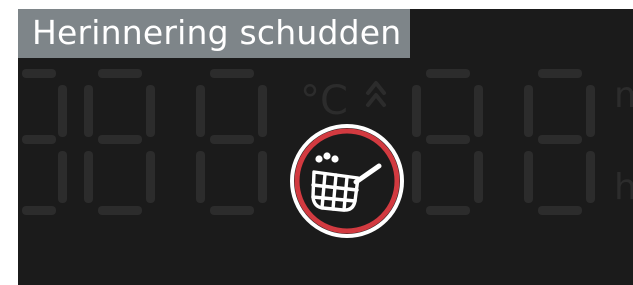 Image resolution: width=633 pixels, height=285 pixels. Describe the element at coordinates (347, 181) in the screenshot. I see `shake-basket-icon` at that location.